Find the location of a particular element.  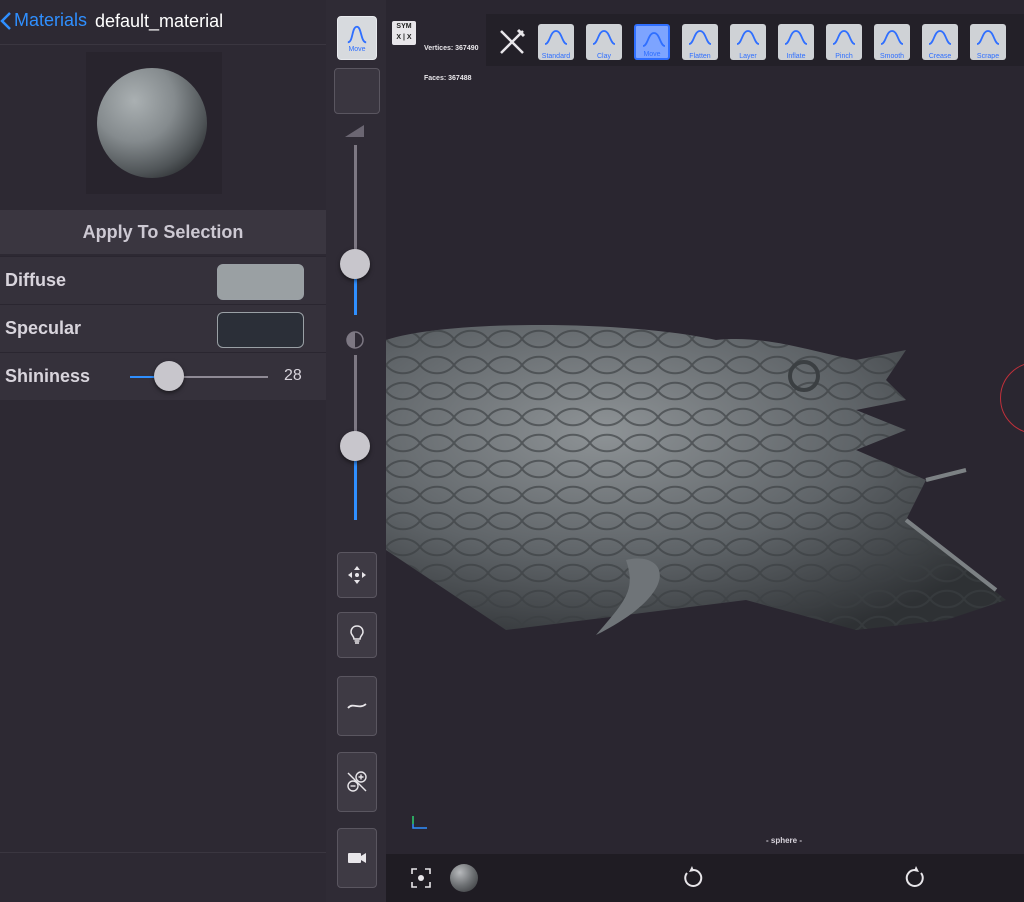

brush-smooth-button: Smooth is located at coordinates (892, 42).